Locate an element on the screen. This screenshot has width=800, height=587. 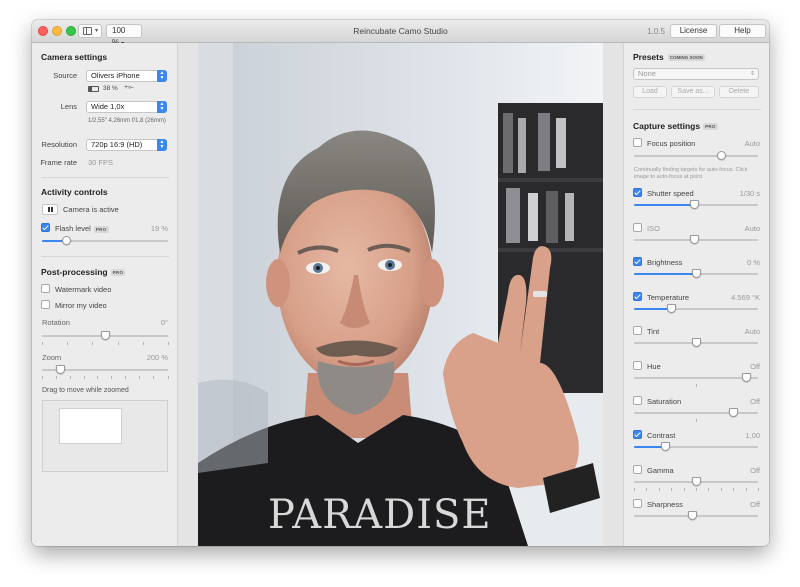
saturation-slider is located at coordinates (696, 412).